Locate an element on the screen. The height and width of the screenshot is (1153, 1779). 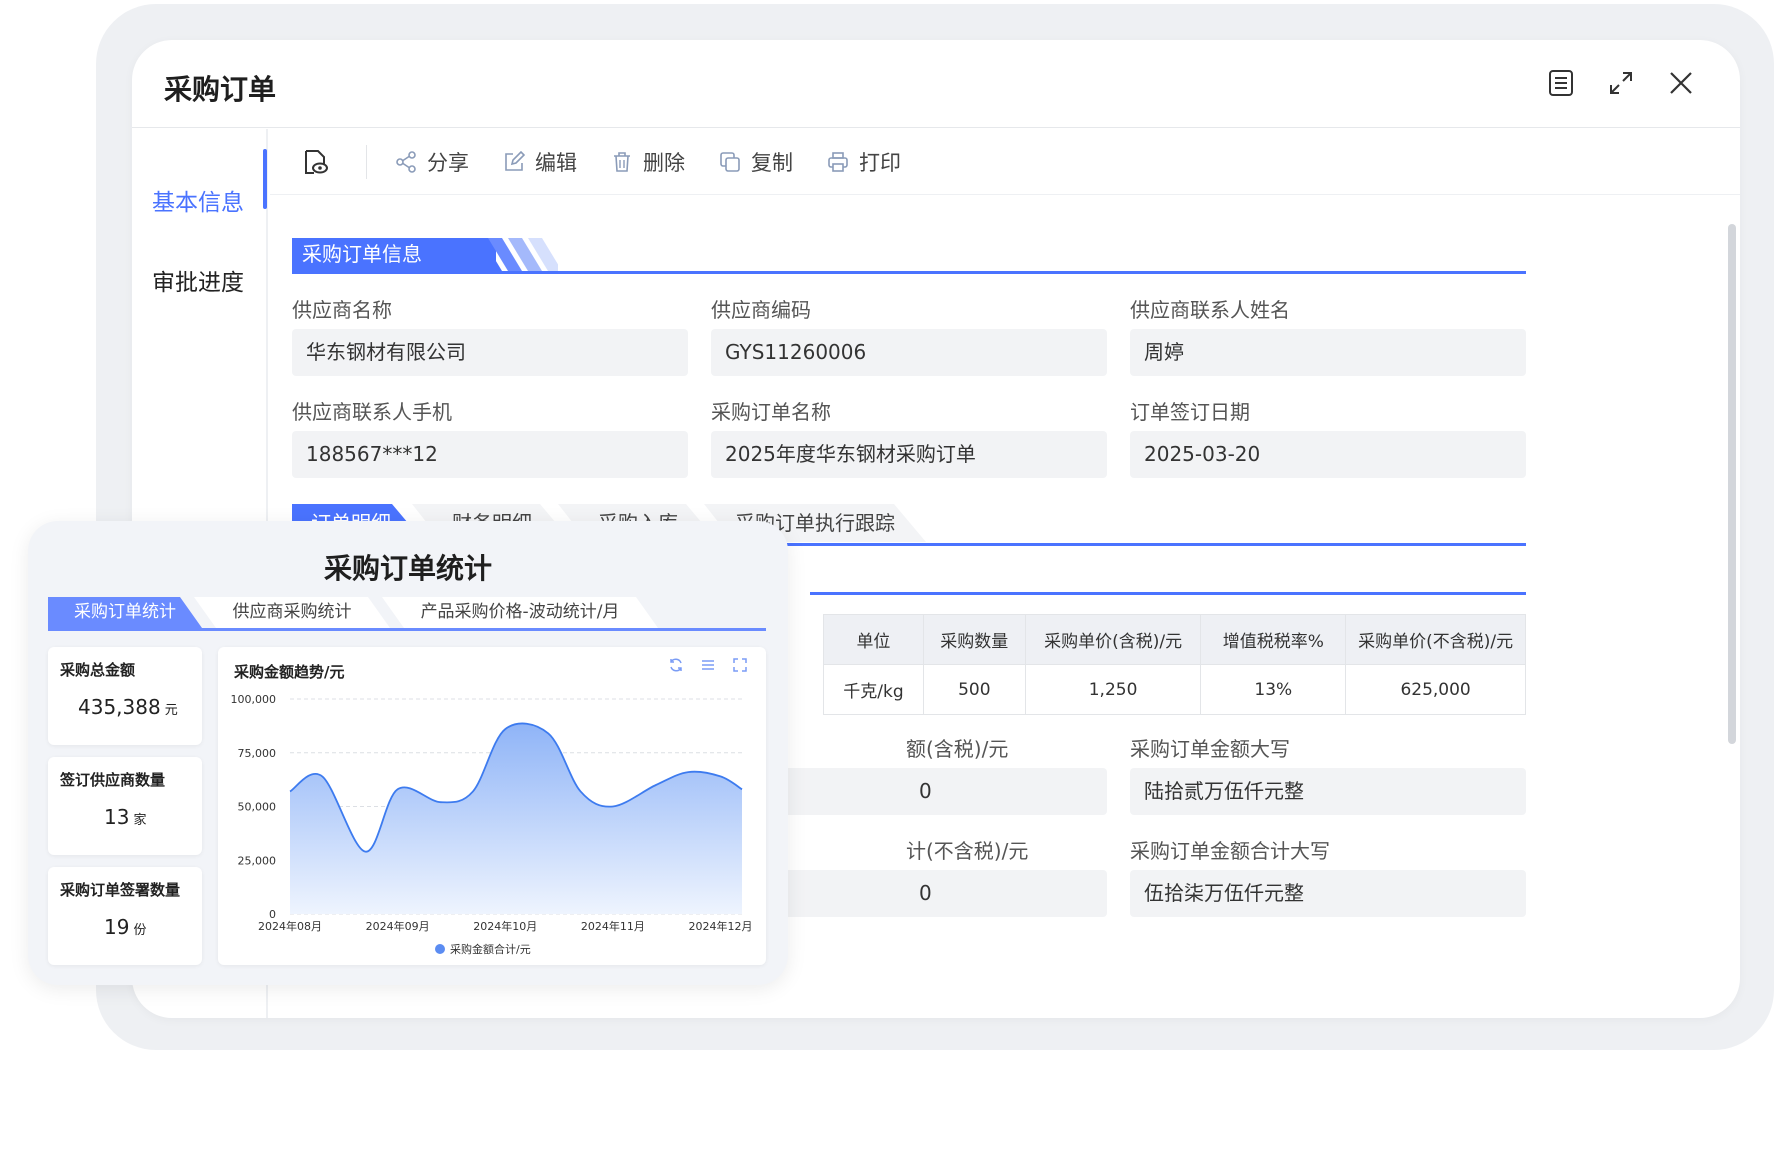
stats-title: 采购订单统计 is located at coordinates (408, 568).